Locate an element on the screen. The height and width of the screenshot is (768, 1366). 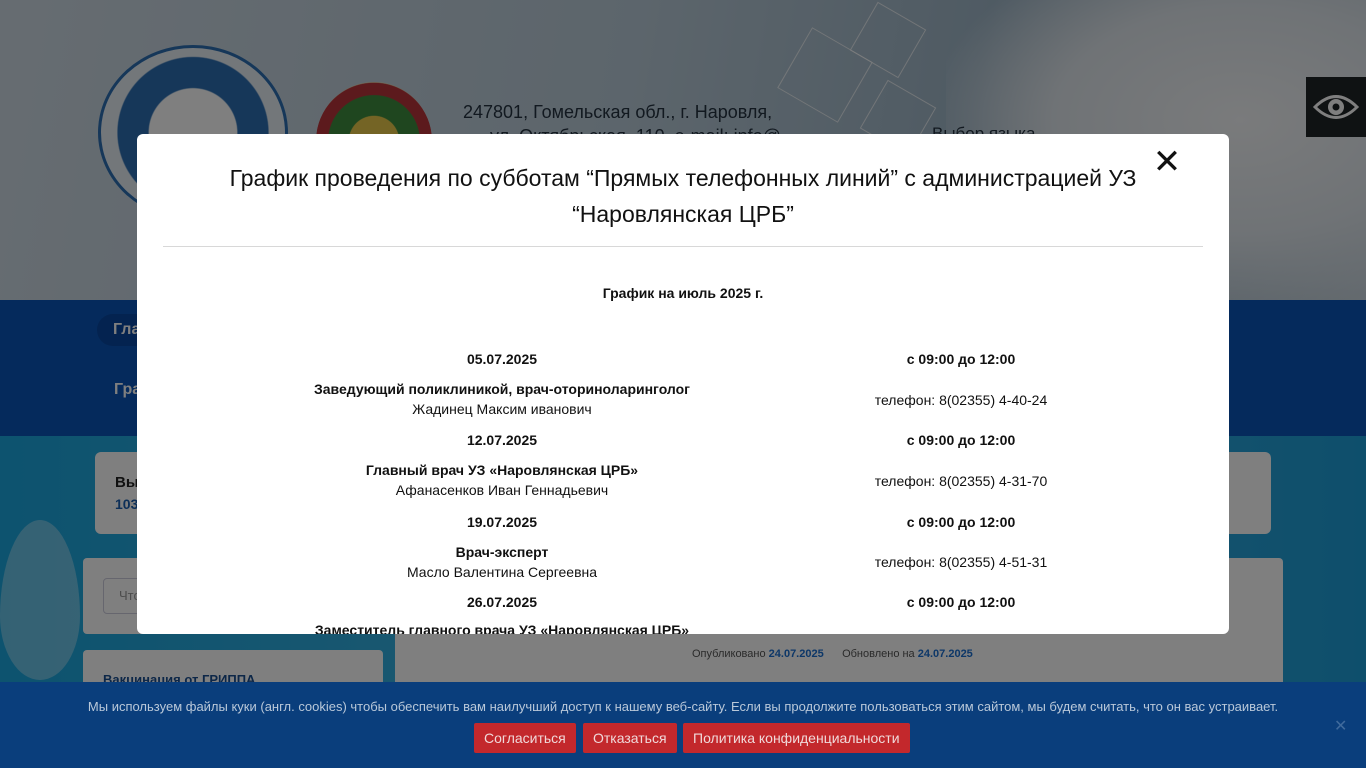
accept-cookies-button: Согласиться is located at coordinates (525, 738).